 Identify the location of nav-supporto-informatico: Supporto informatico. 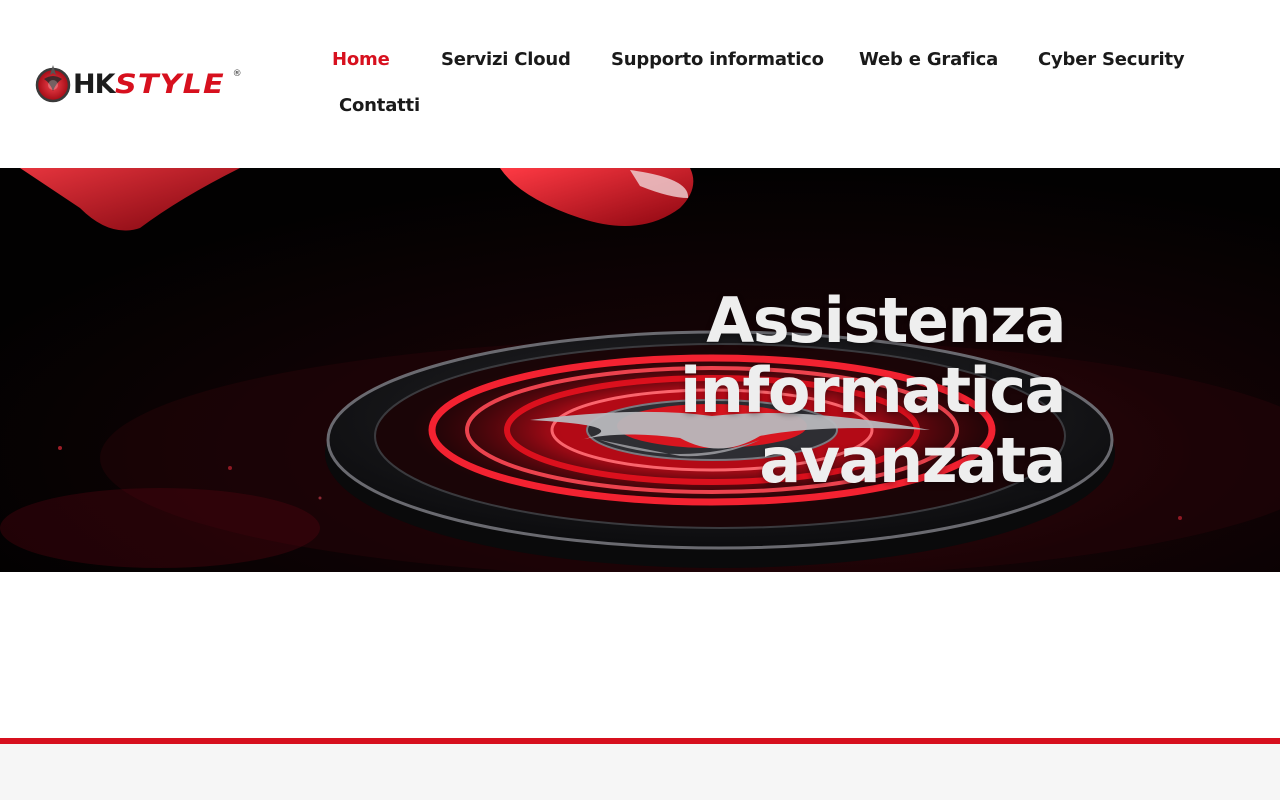
(717, 59).